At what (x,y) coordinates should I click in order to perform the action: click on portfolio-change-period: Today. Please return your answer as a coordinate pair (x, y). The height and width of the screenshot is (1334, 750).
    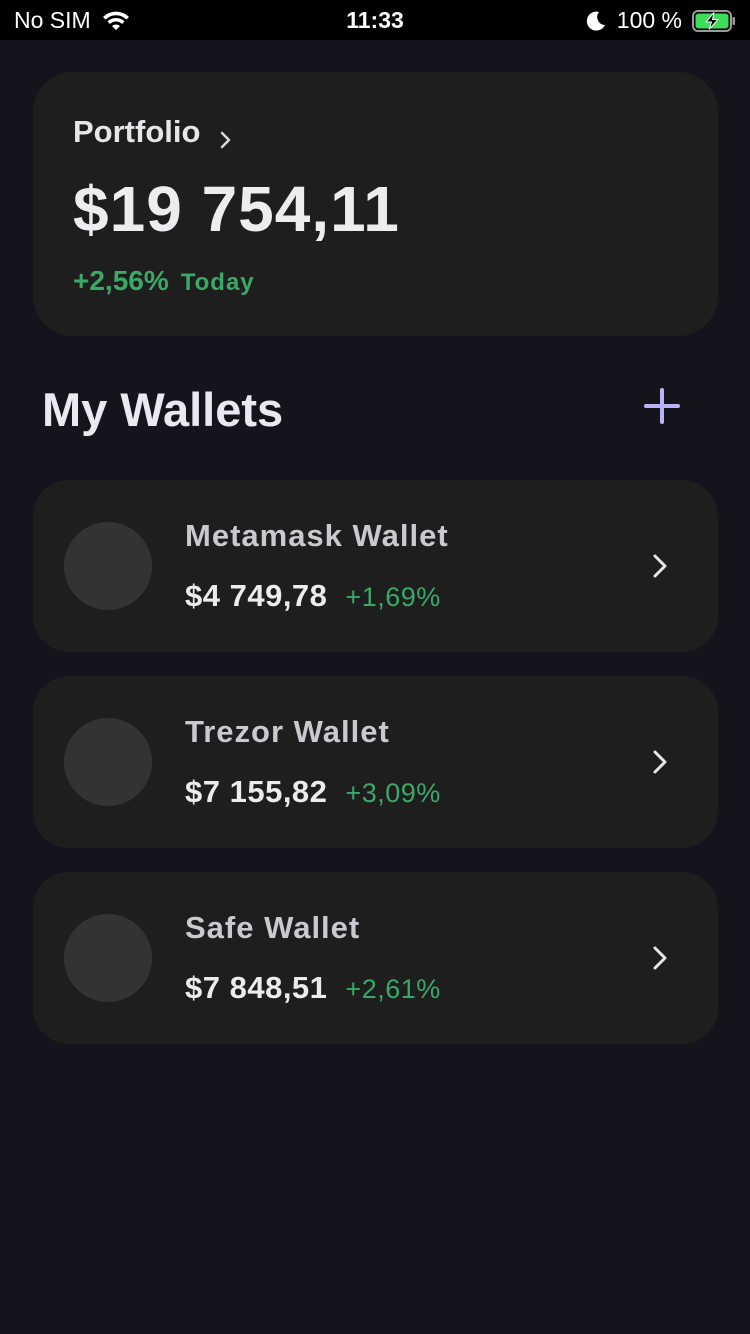
    Looking at the image, I should click on (217, 282).